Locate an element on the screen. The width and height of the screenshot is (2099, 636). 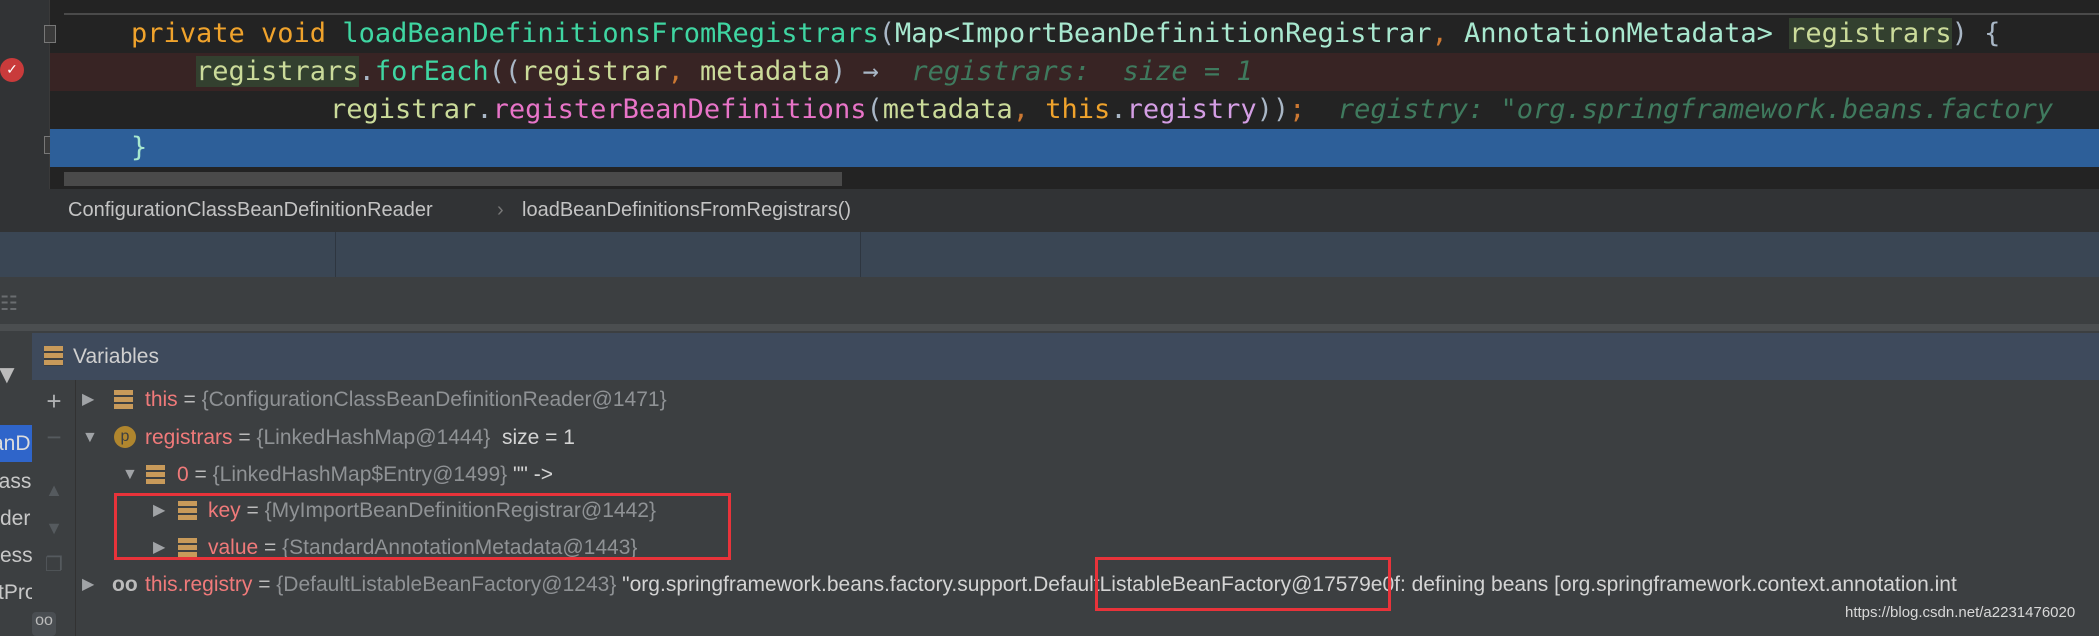
variables-header: Variables is located at coordinates (1065, 356).